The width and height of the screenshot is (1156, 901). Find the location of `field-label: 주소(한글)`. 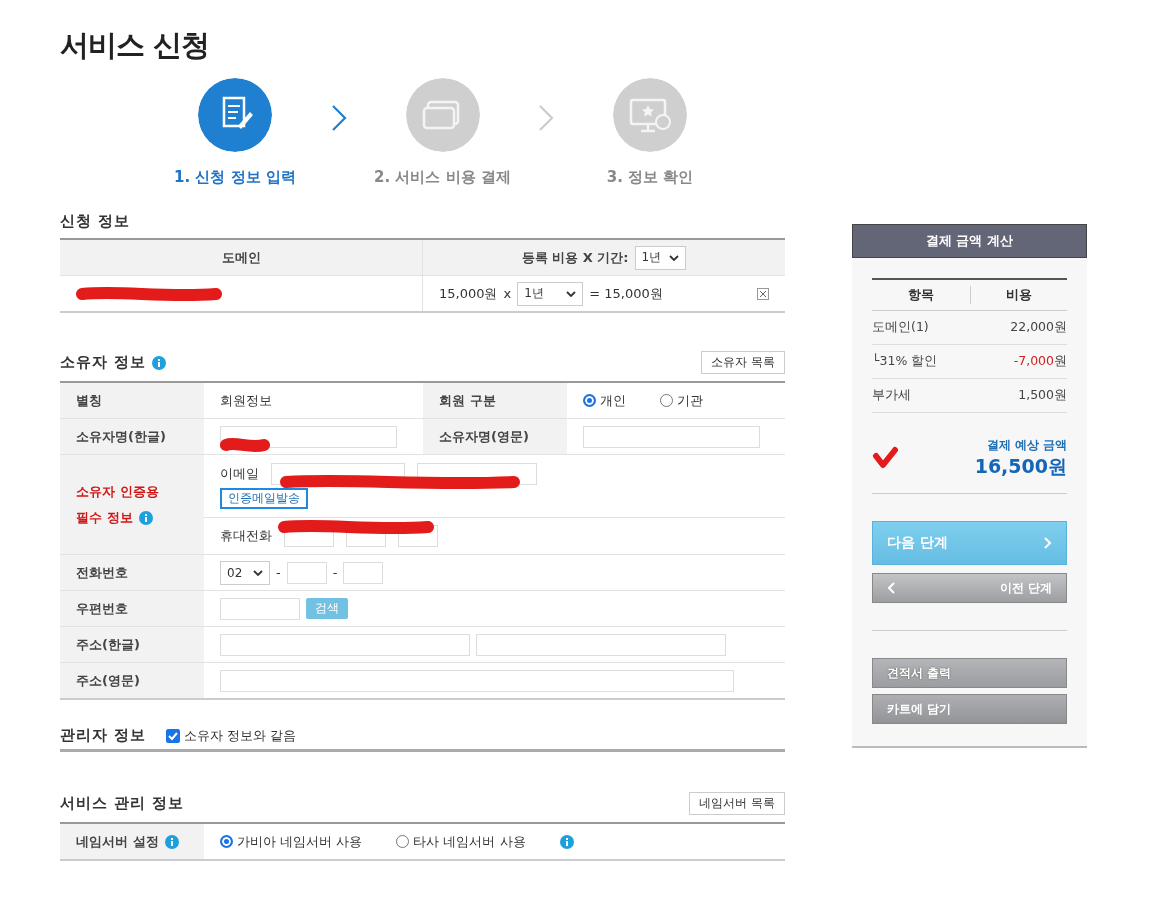

field-label: 주소(한글) is located at coordinates (132, 644).